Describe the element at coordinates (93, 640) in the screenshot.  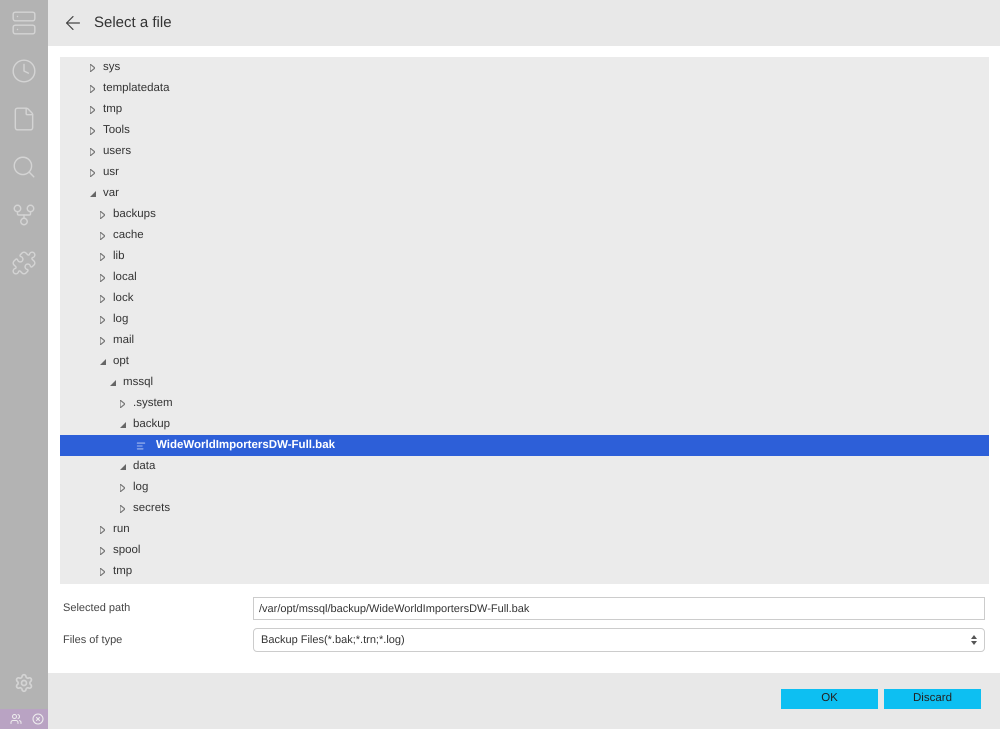
I see `field-label: Files of type` at that location.